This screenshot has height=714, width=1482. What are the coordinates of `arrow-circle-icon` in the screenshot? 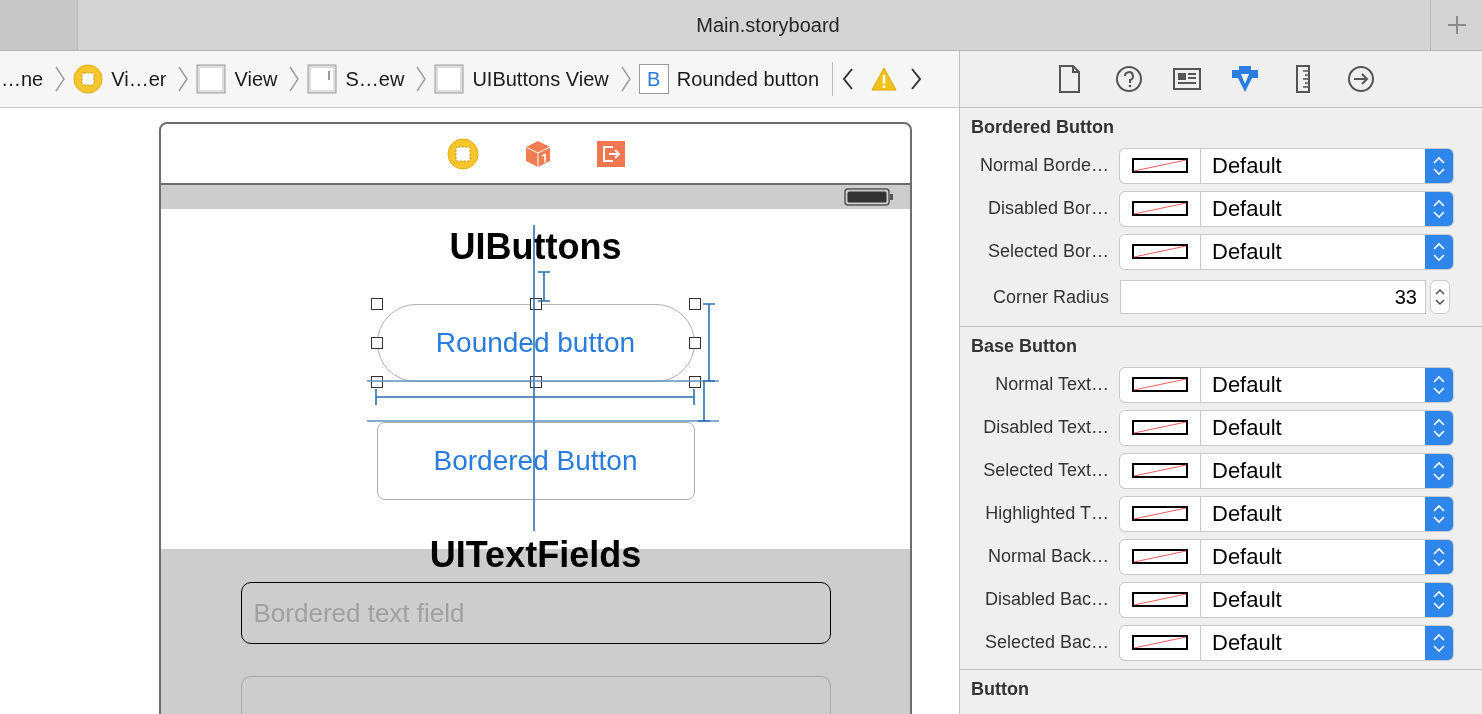 It's located at (1361, 79).